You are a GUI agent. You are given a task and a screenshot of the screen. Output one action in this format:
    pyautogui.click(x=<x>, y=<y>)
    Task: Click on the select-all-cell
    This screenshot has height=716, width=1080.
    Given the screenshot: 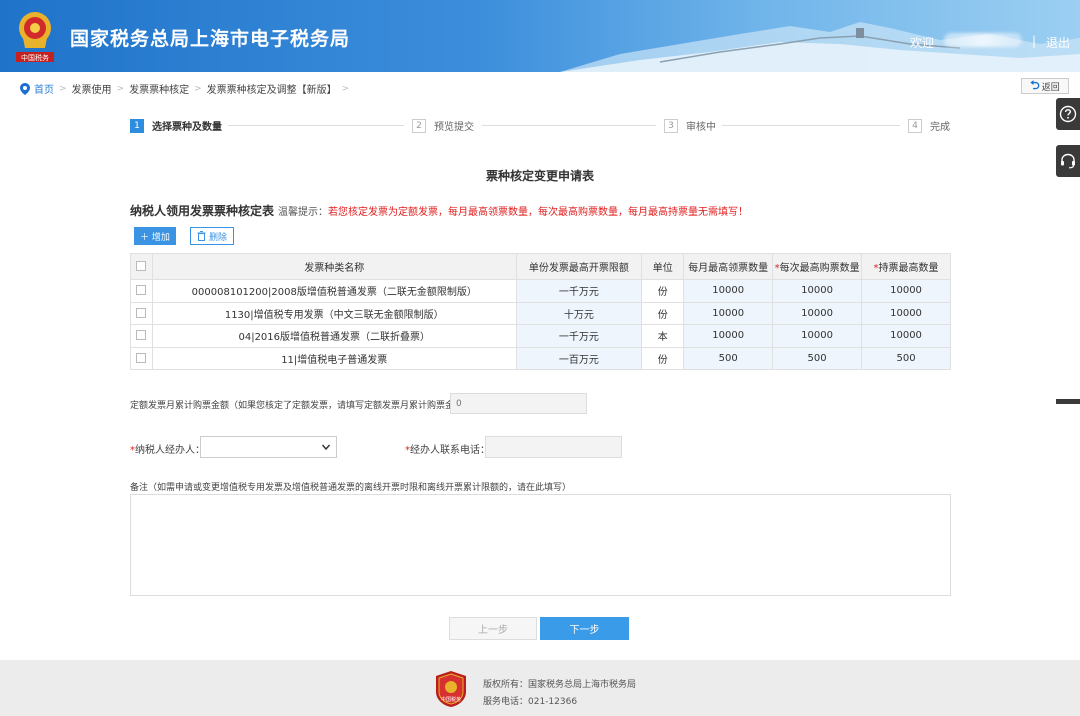 What is the action you would take?
    pyautogui.click(x=141, y=266)
    